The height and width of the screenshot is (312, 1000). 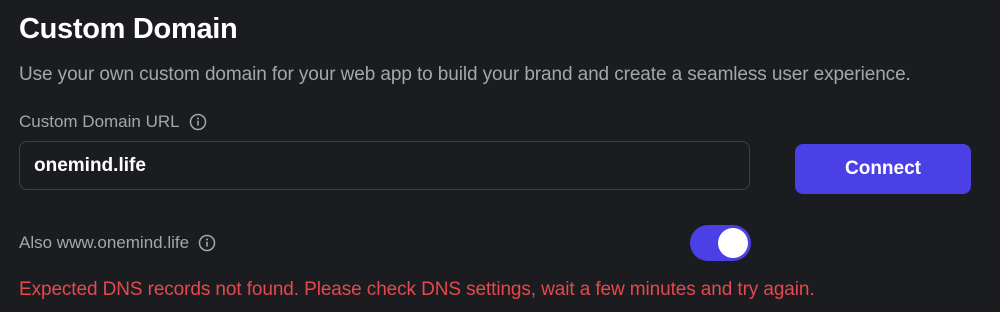 I want to click on custom-domain-label: Custom Domain URL, so click(x=99, y=121).